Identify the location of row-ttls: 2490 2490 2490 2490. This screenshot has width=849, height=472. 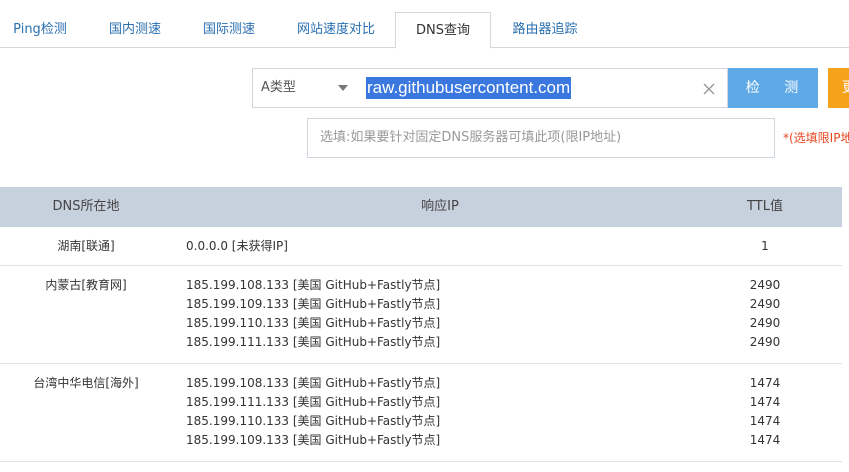
(765, 314).